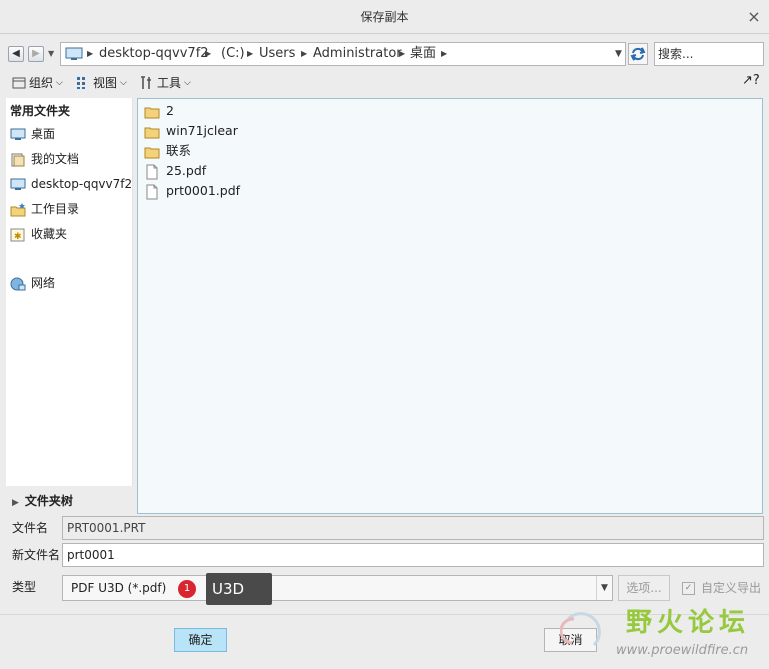  What do you see at coordinates (82, 184) in the screenshot?
I see `sidebar-item-label: desktop-qqvv7f2` at bounding box center [82, 184].